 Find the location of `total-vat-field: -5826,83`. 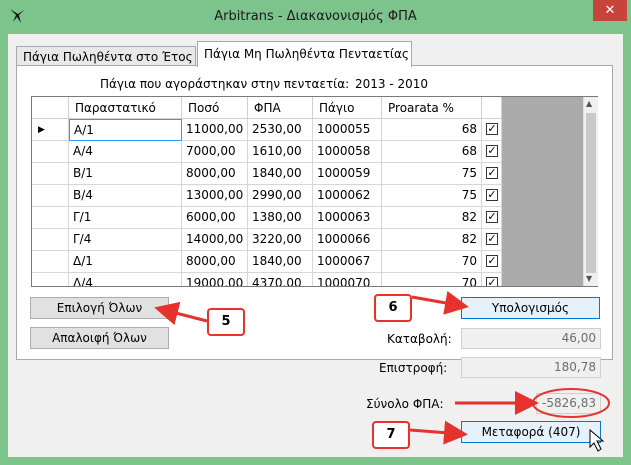

total-vat-field: -5826,83 is located at coordinates (568, 403).